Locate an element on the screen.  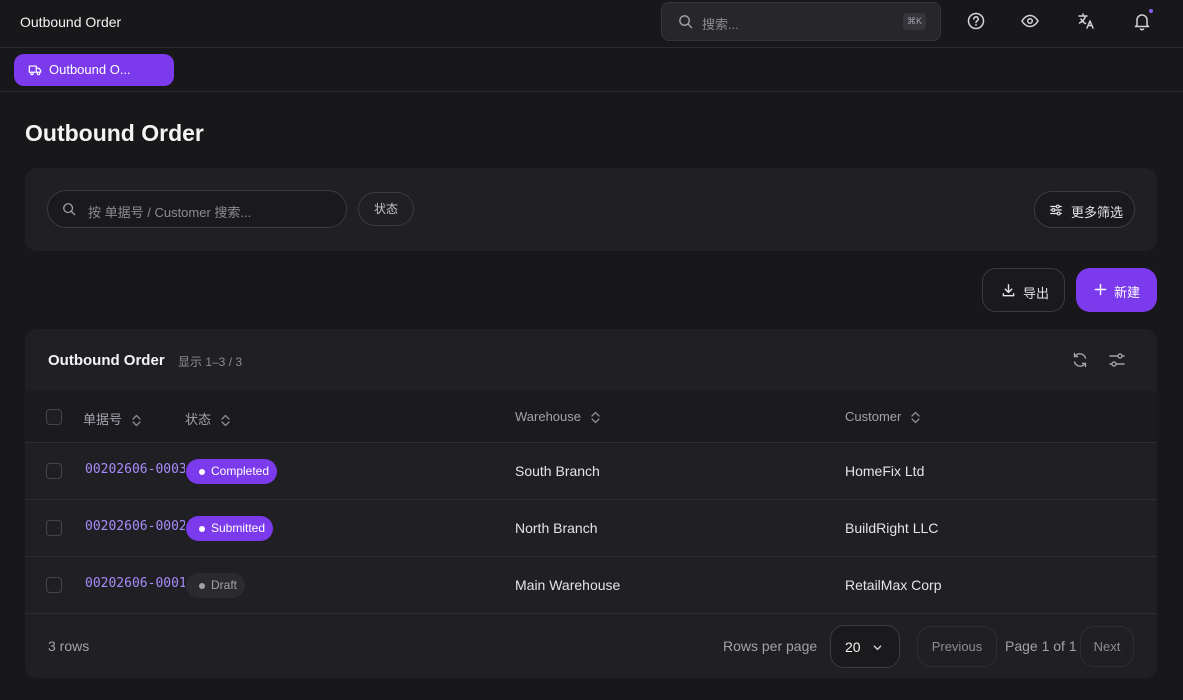
table-count: 显示 1–3 / 3 is located at coordinates (210, 362).